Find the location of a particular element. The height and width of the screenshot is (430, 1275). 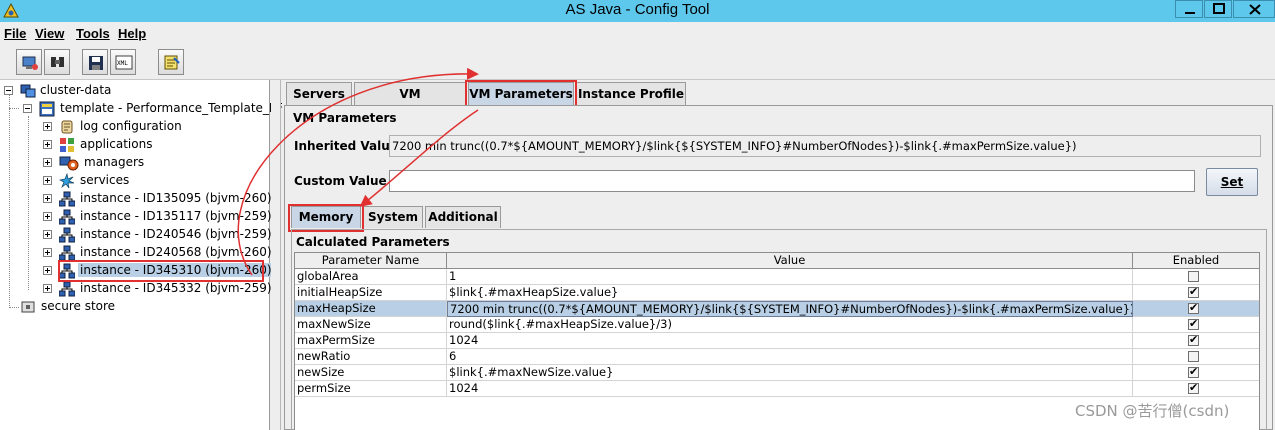

tree-node-label: instance - ID345310 (bjvm-260) is located at coordinates (176, 270).